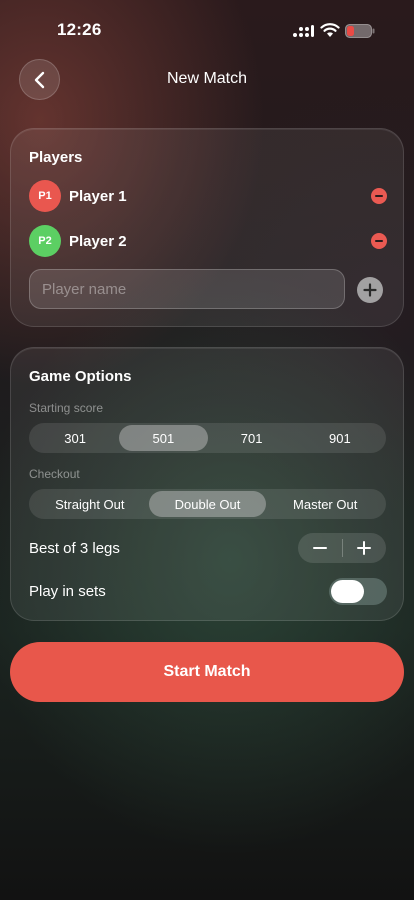 This screenshot has width=414, height=900. Describe the element at coordinates (252, 438) in the screenshot. I see `segment-701: 701` at that location.